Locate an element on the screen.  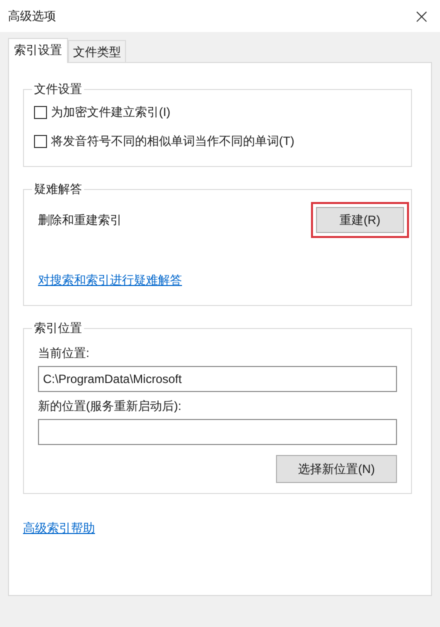
field-label: 新的位置(服务重新启动后): is located at coordinates (110, 406).